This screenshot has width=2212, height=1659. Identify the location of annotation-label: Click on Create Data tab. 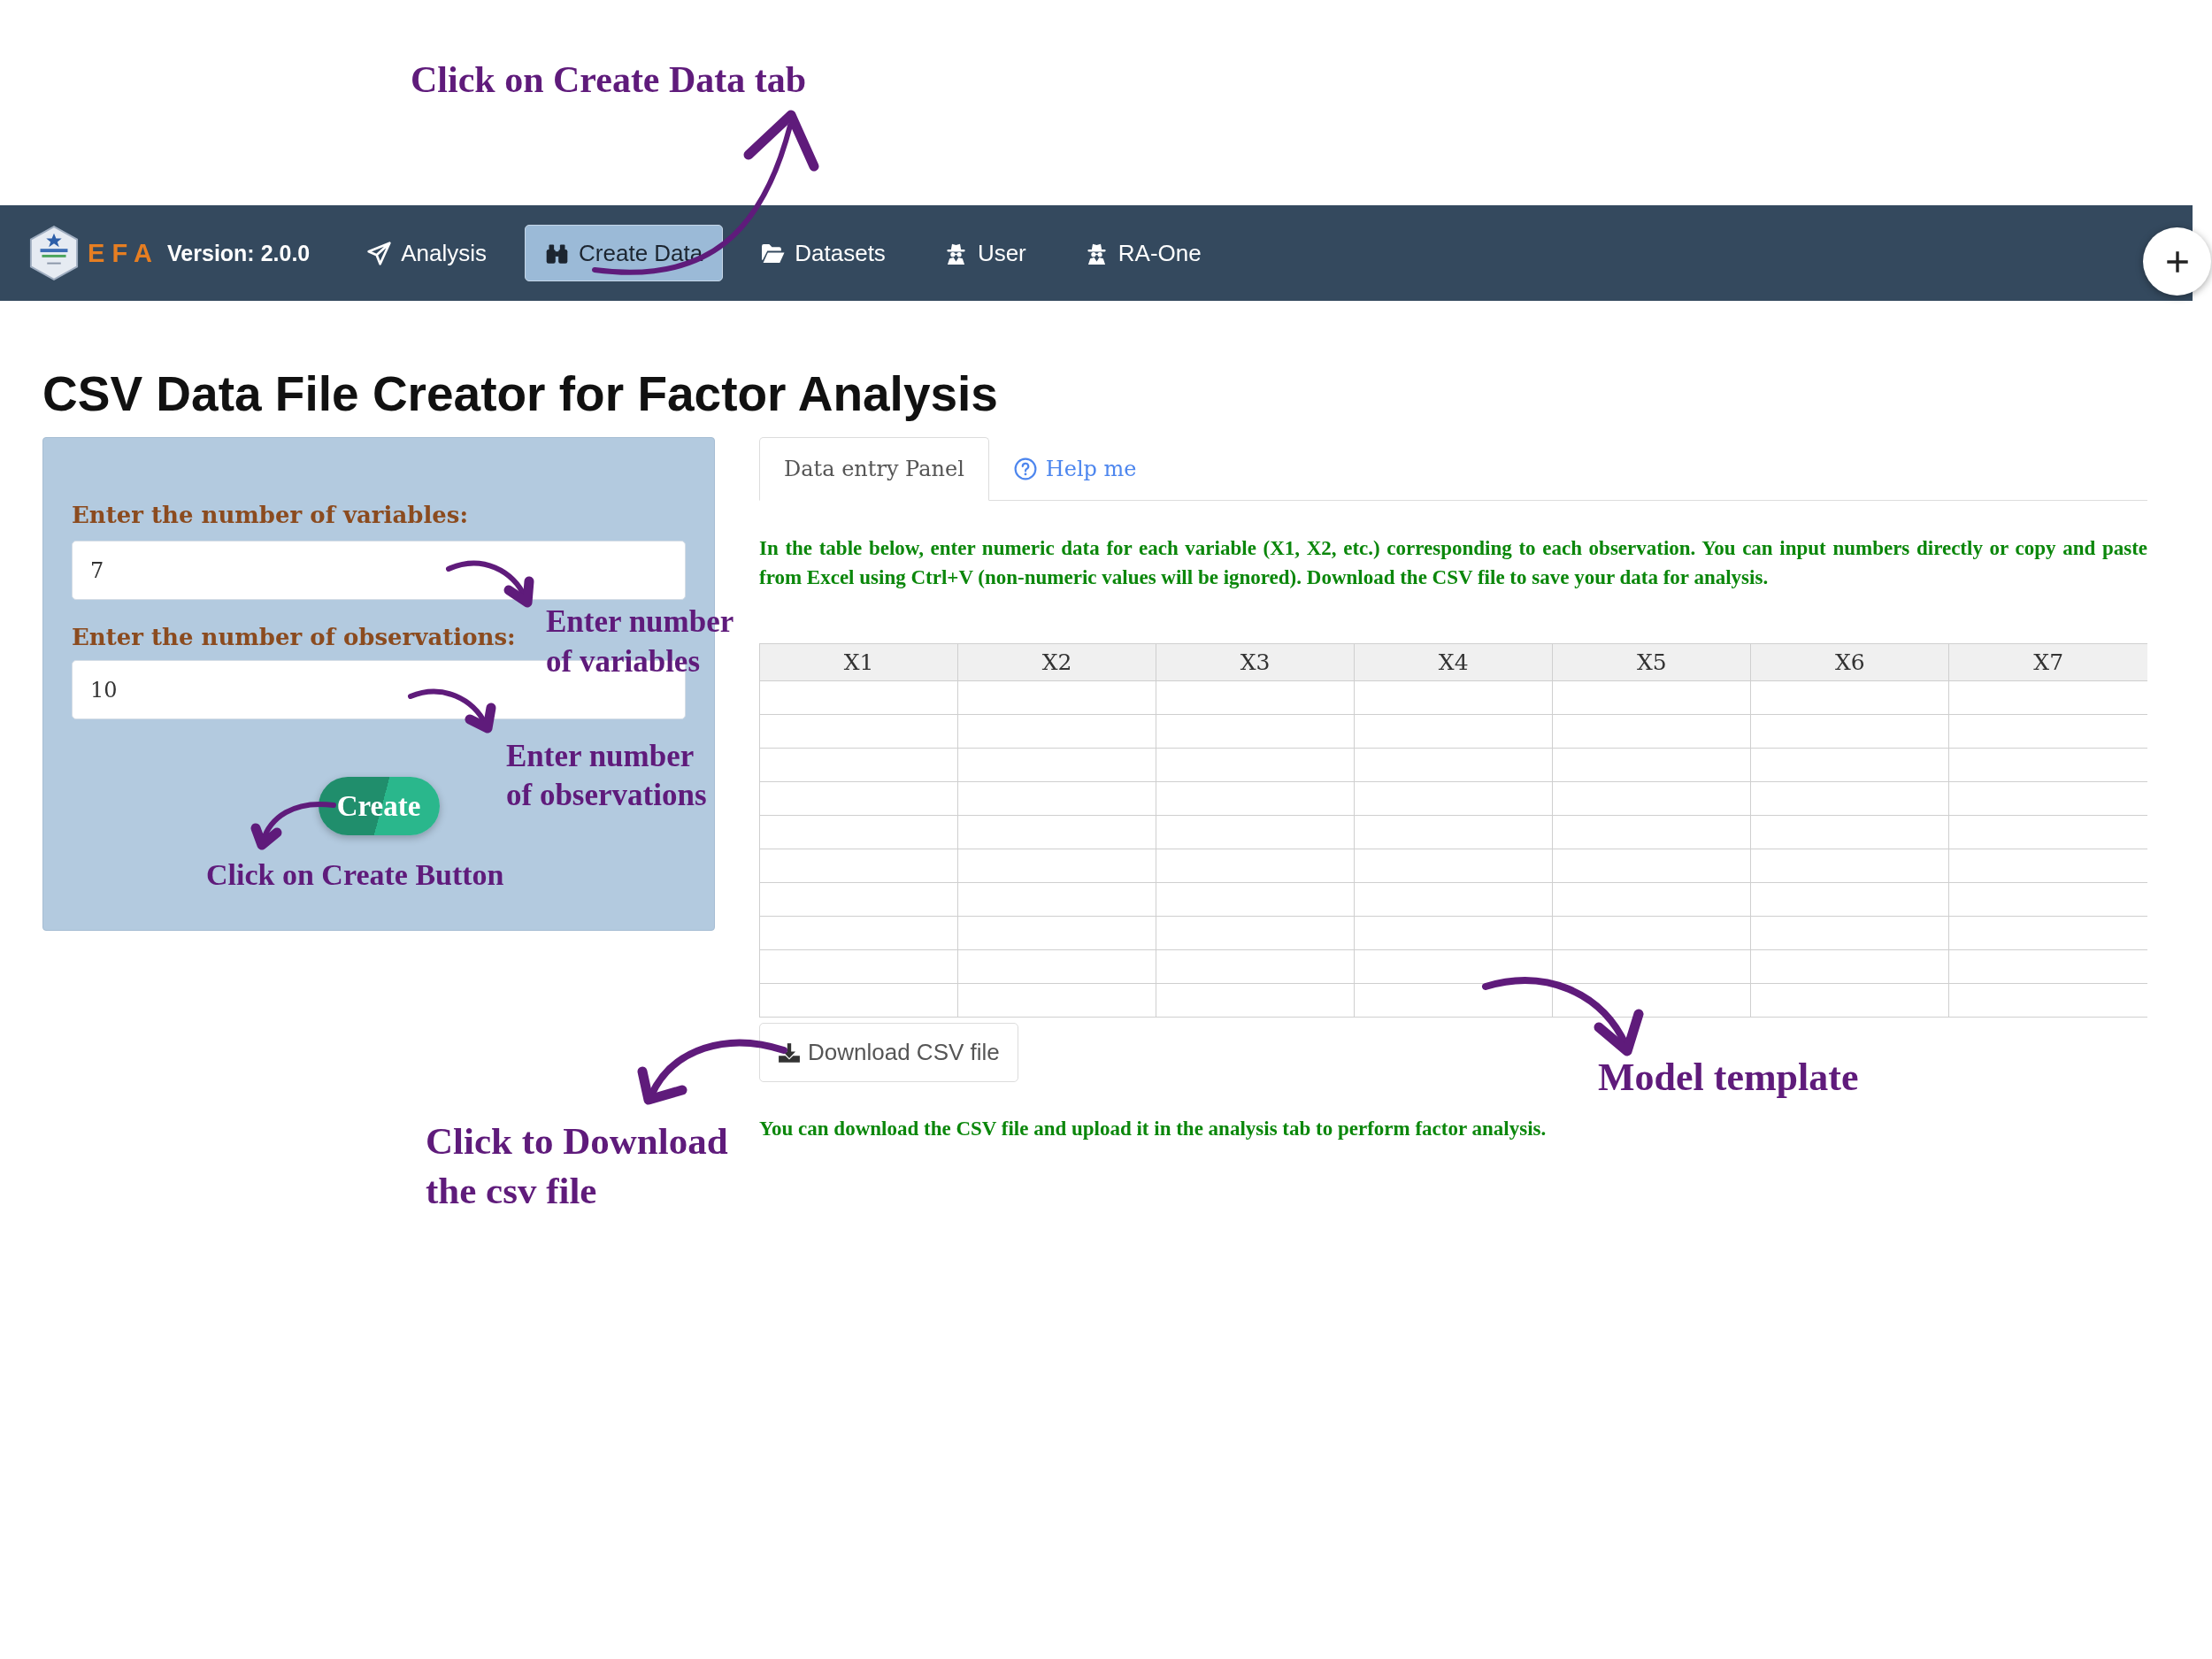
(609, 80).